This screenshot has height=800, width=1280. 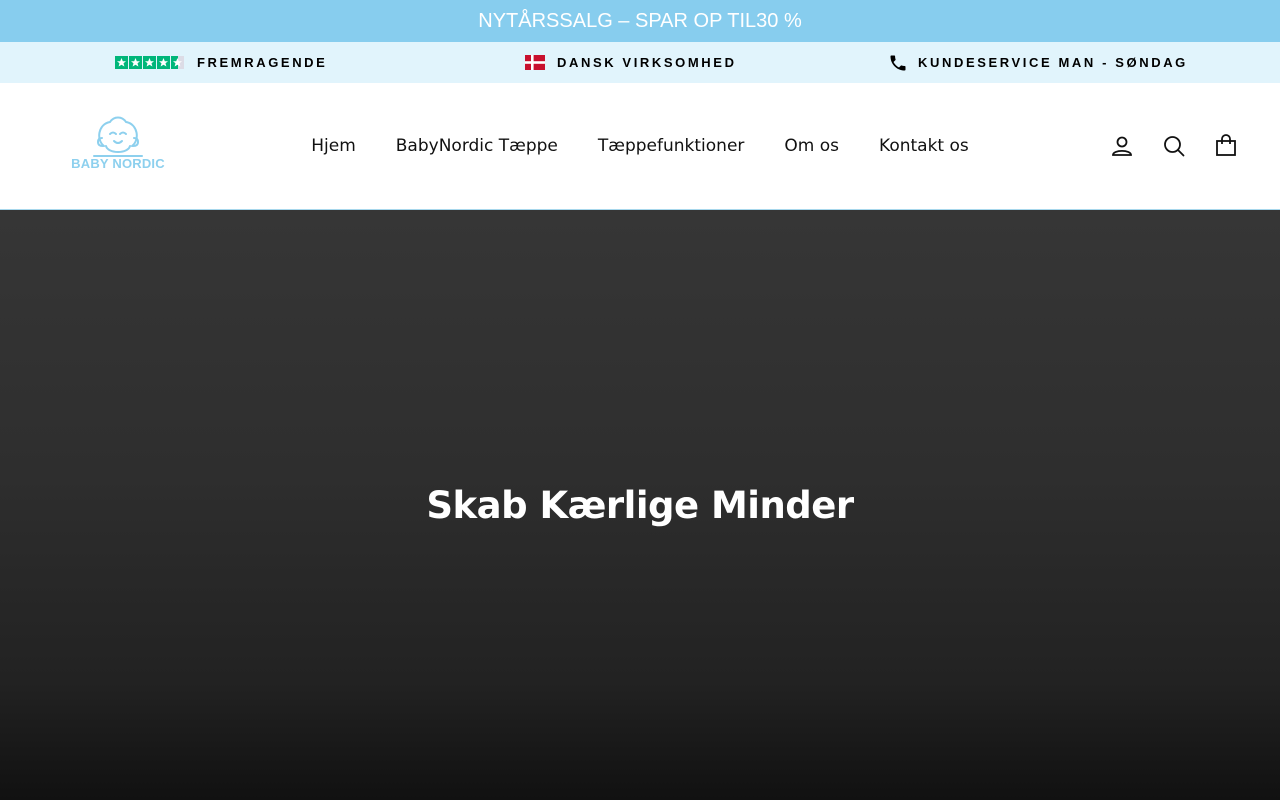 What do you see at coordinates (647, 62) in the screenshot?
I see `usp-danish-text: DANSK VIRKSOMHED` at bounding box center [647, 62].